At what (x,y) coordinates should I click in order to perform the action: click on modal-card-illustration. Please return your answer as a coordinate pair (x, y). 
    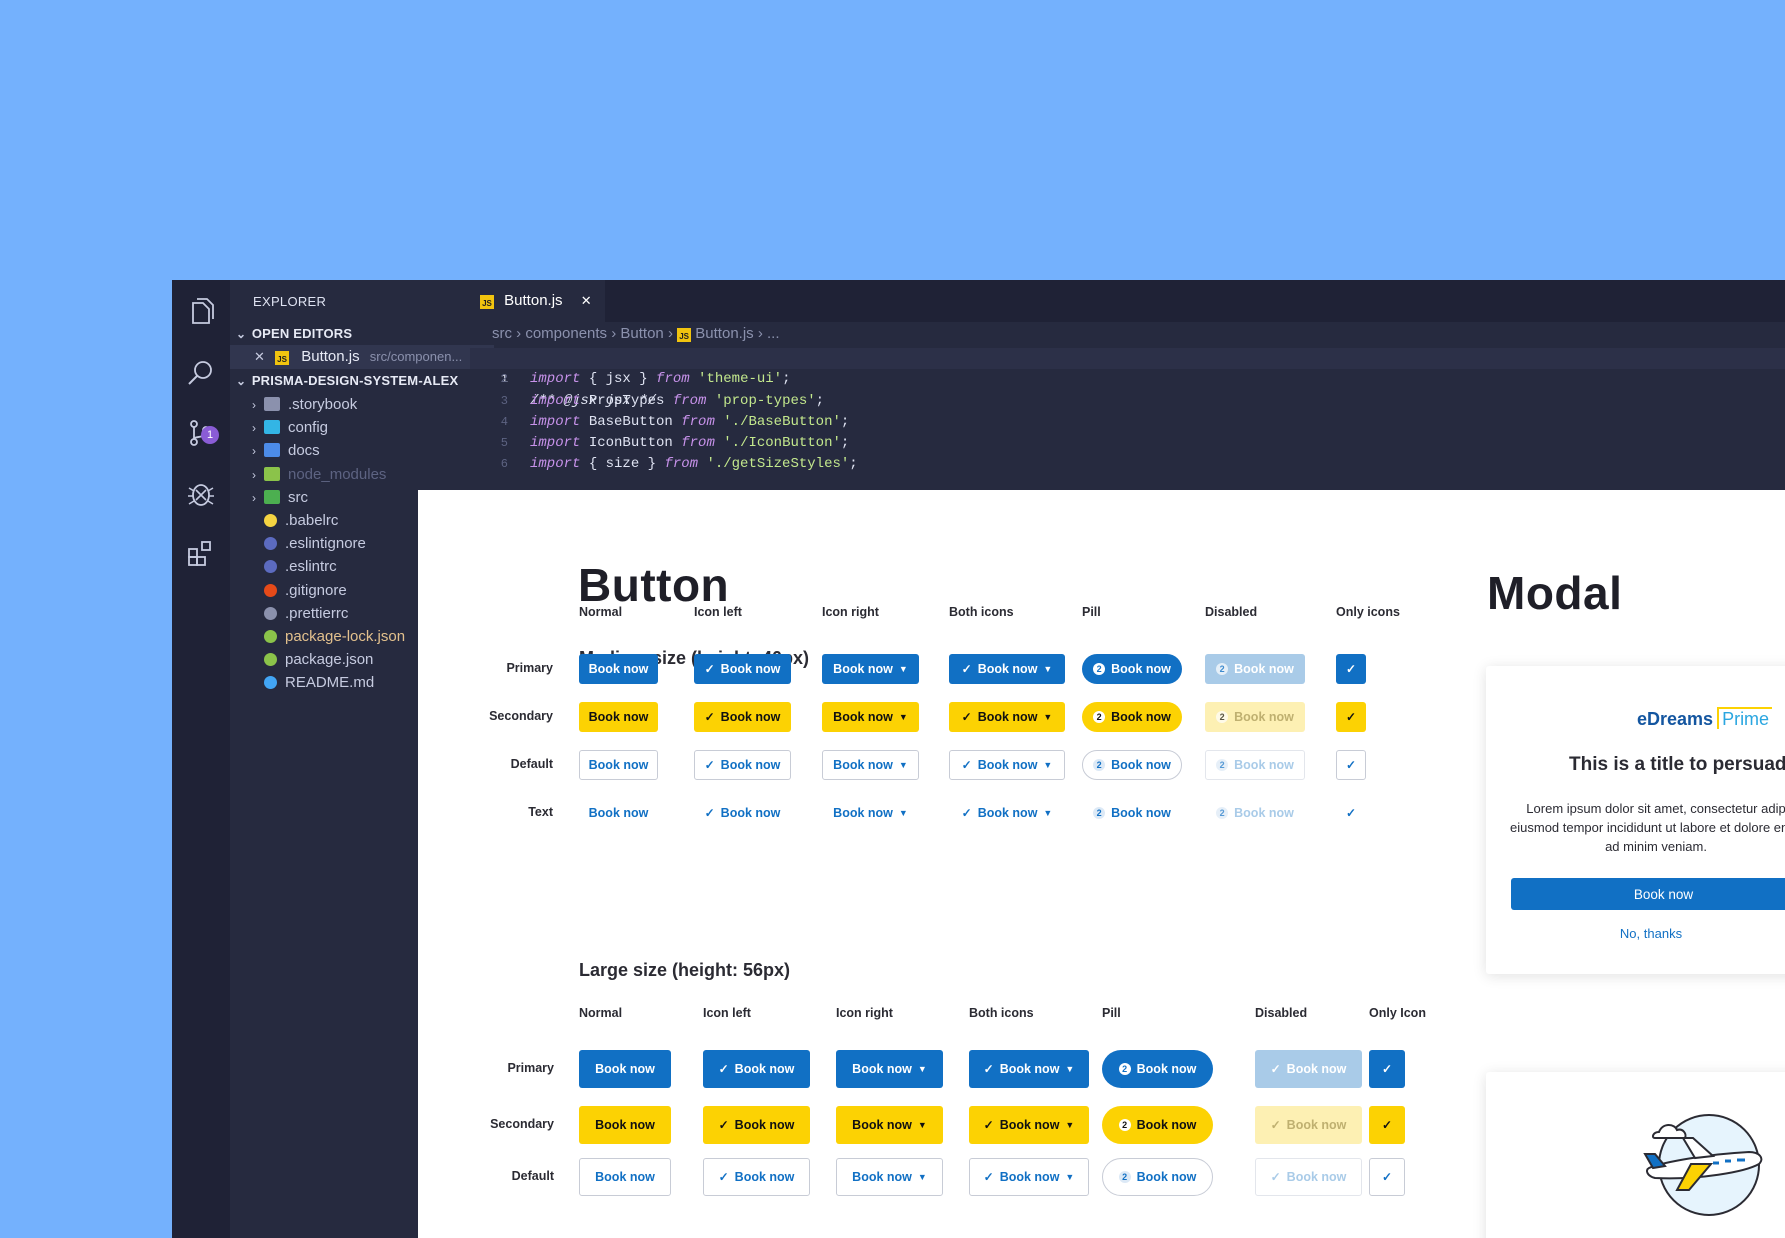
    Looking at the image, I should click on (1635, 1155).